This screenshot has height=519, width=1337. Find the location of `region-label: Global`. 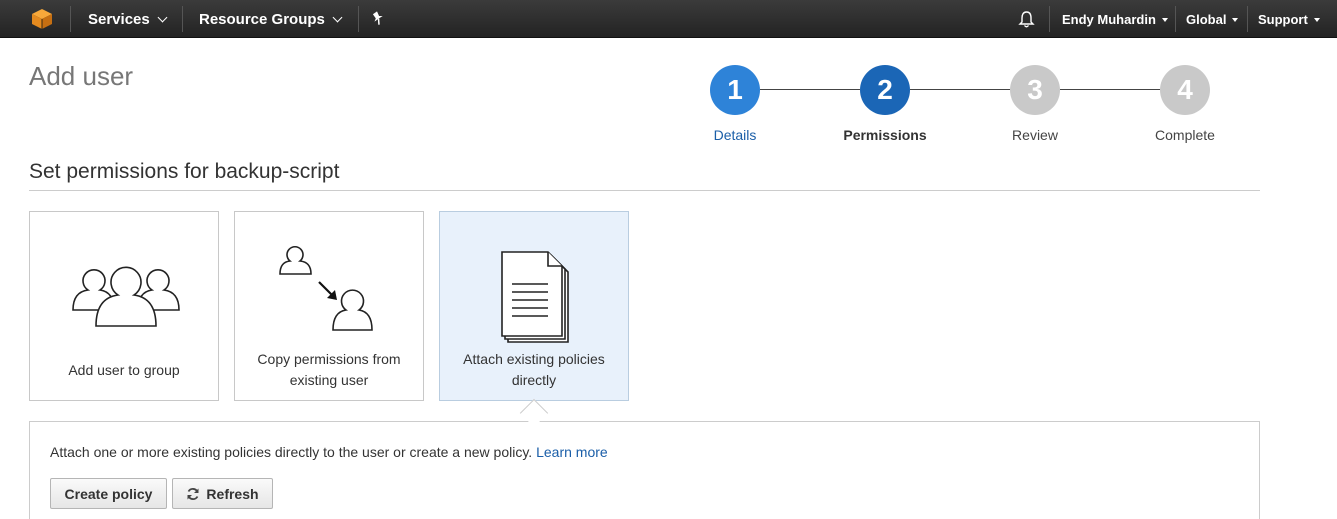

region-label: Global is located at coordinates (1206, 19).